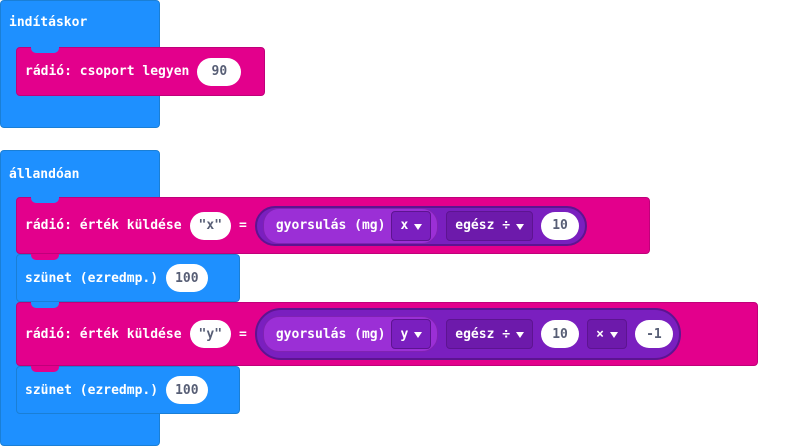 This screenshot has width=810, height=446. What do you see at coordinates (404, 225) in the screenshot?
I see `axis-value: x` at bounding box center [404, 225].